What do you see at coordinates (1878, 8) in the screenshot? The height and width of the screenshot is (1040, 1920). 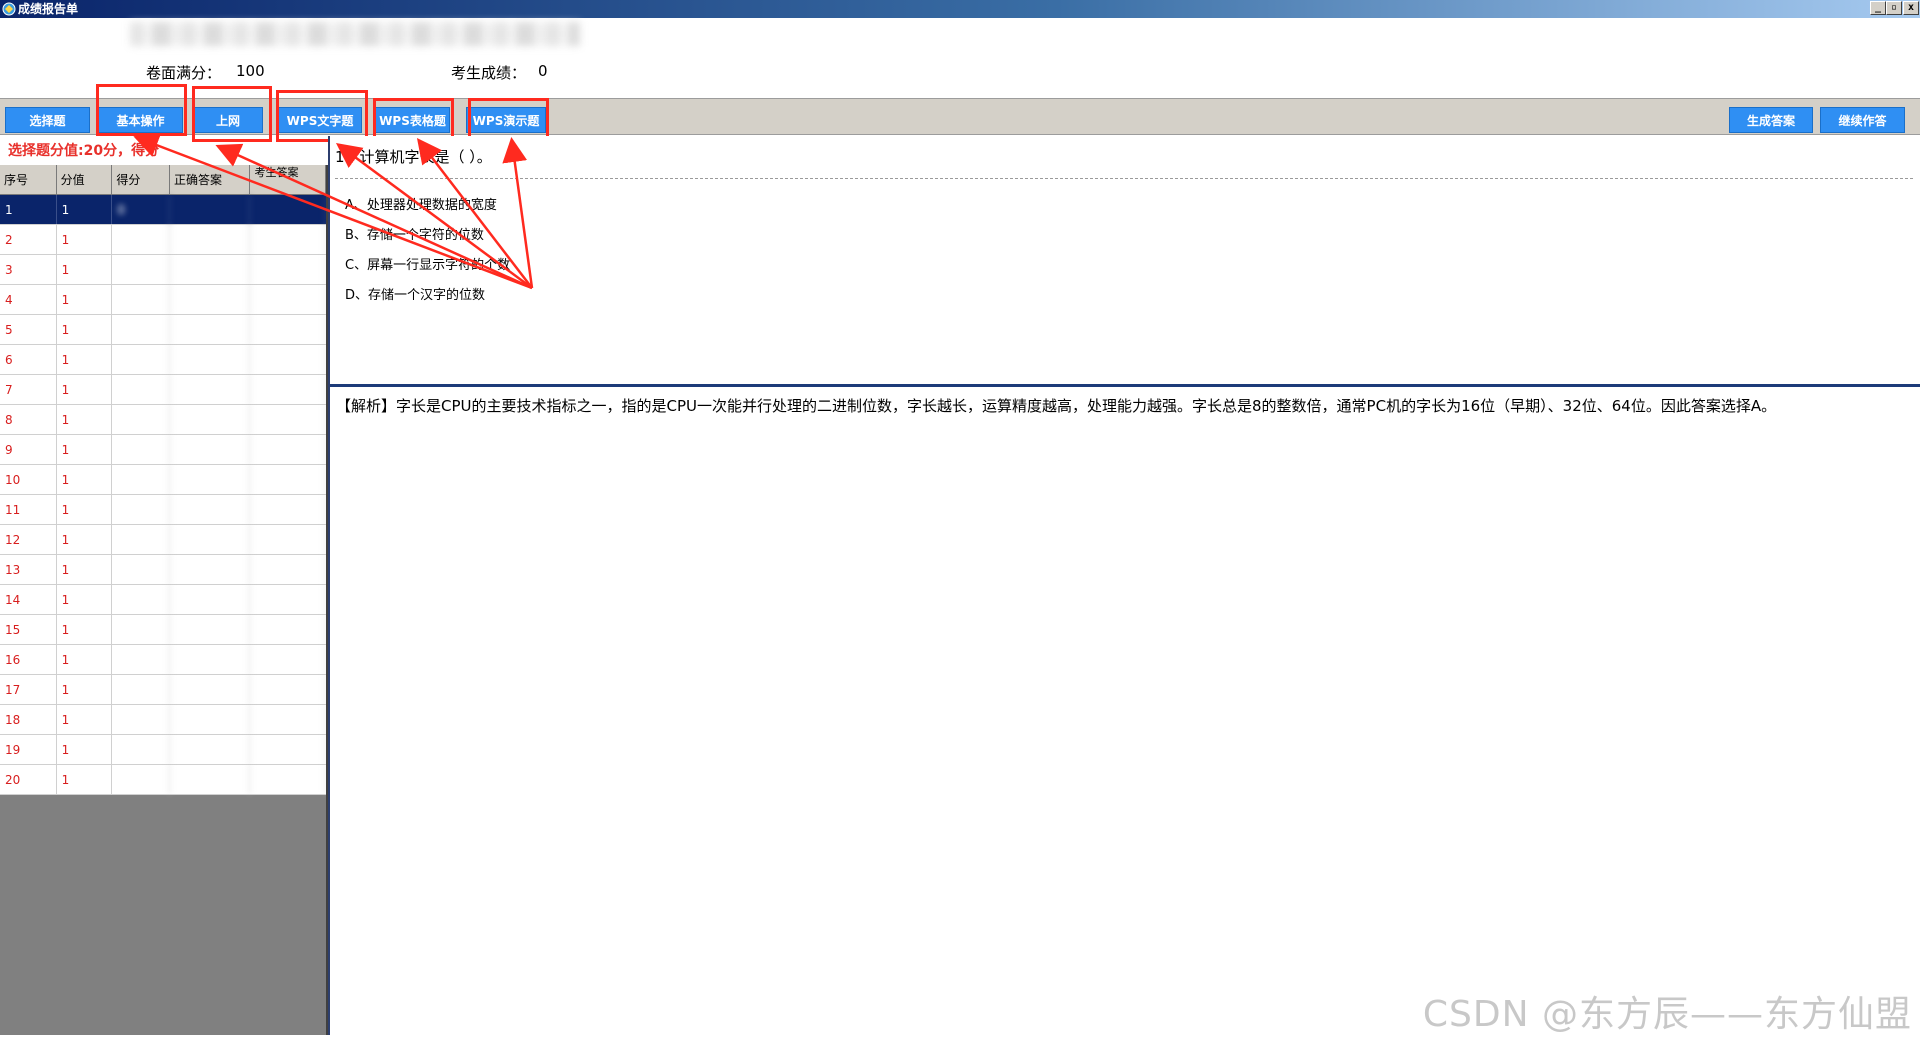 I see `minimize-button: _` at bounding box center [1878, 8].